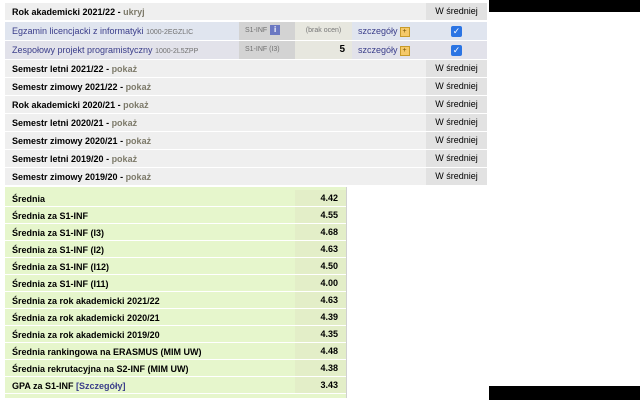 The width and height of the screenshot is (640, 400). Describe the element at coordinates (175, 283) in the screenshot. I see `average-row: Średnia za S1-INF (I11) 4.00` at that location.